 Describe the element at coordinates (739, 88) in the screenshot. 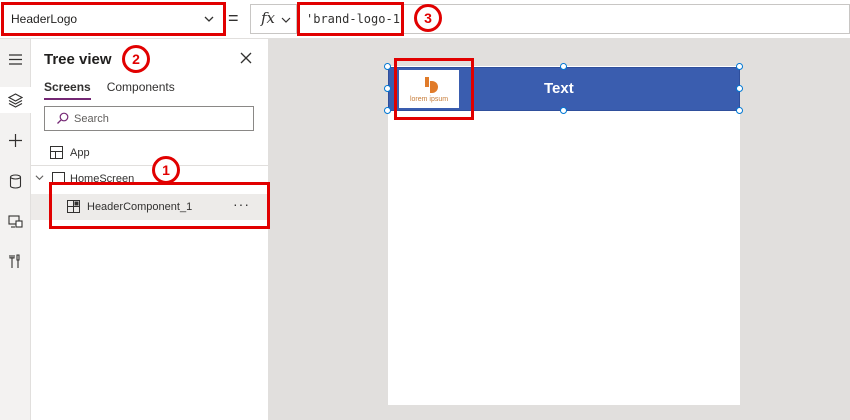

I see `resize-handle-right` at that location.